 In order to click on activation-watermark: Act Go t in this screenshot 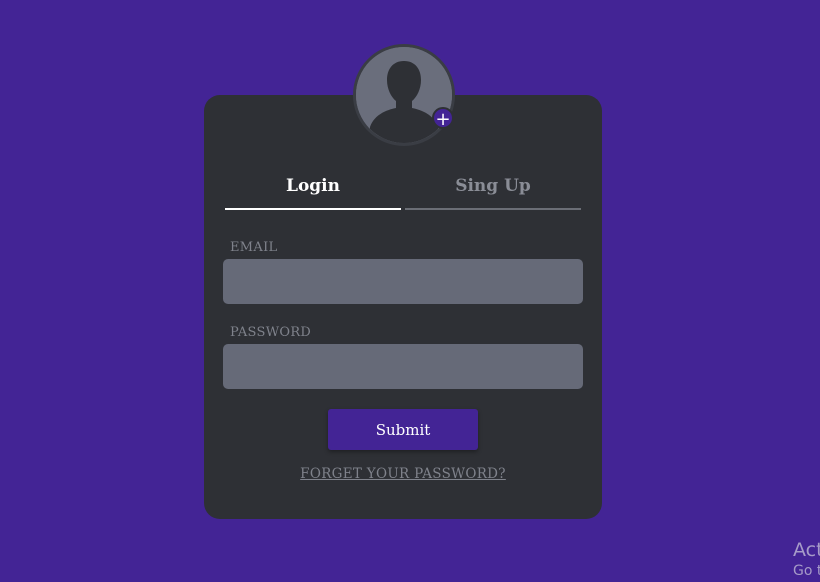, I will do `click(806, 559)`.